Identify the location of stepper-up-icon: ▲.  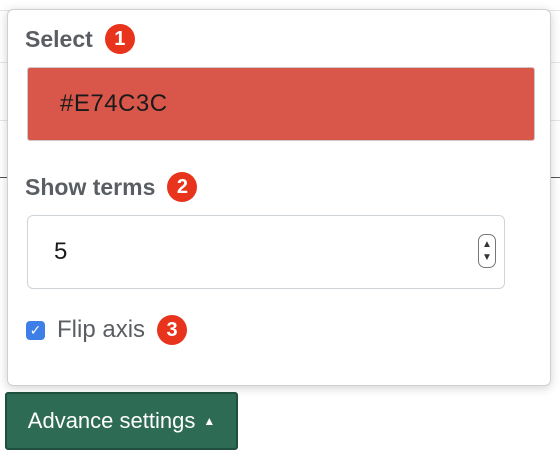
(487, 244).